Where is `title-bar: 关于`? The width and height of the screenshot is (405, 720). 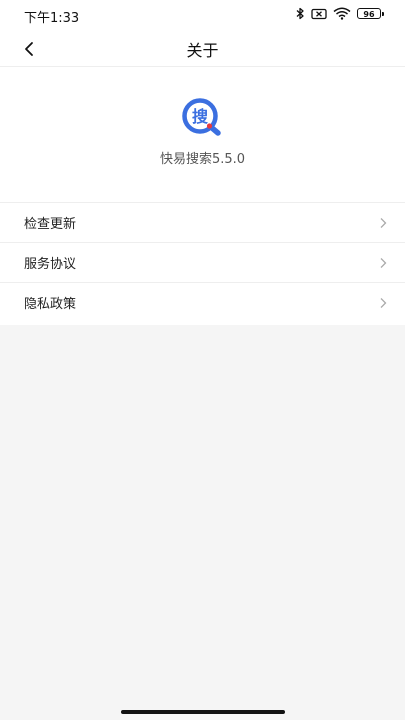 title-bar: 关于 is located at coordinates (202, 48).